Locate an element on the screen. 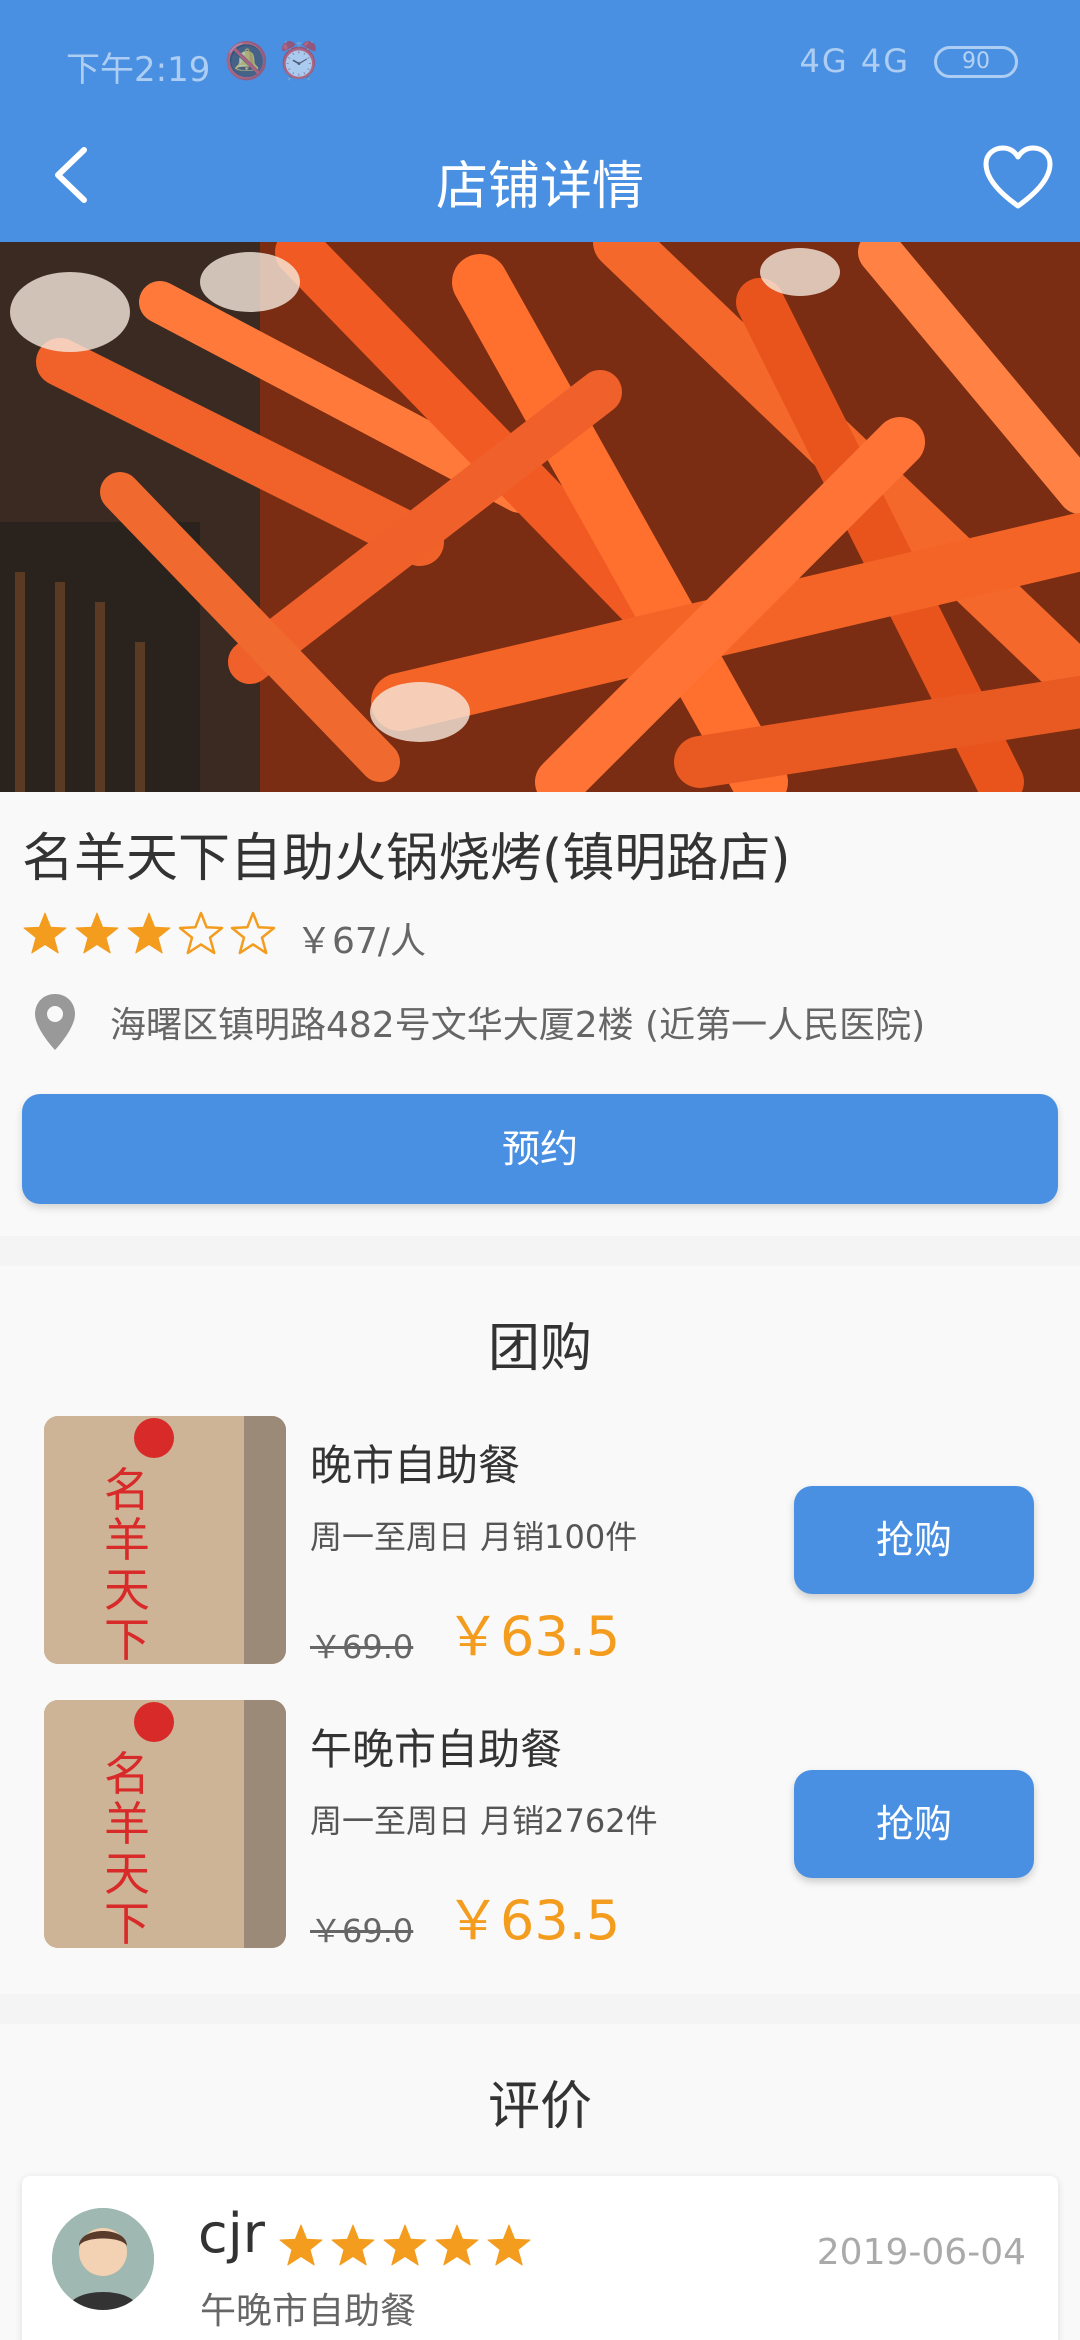  group-buy-title: 团购 is located at coordinates (539, 1349).